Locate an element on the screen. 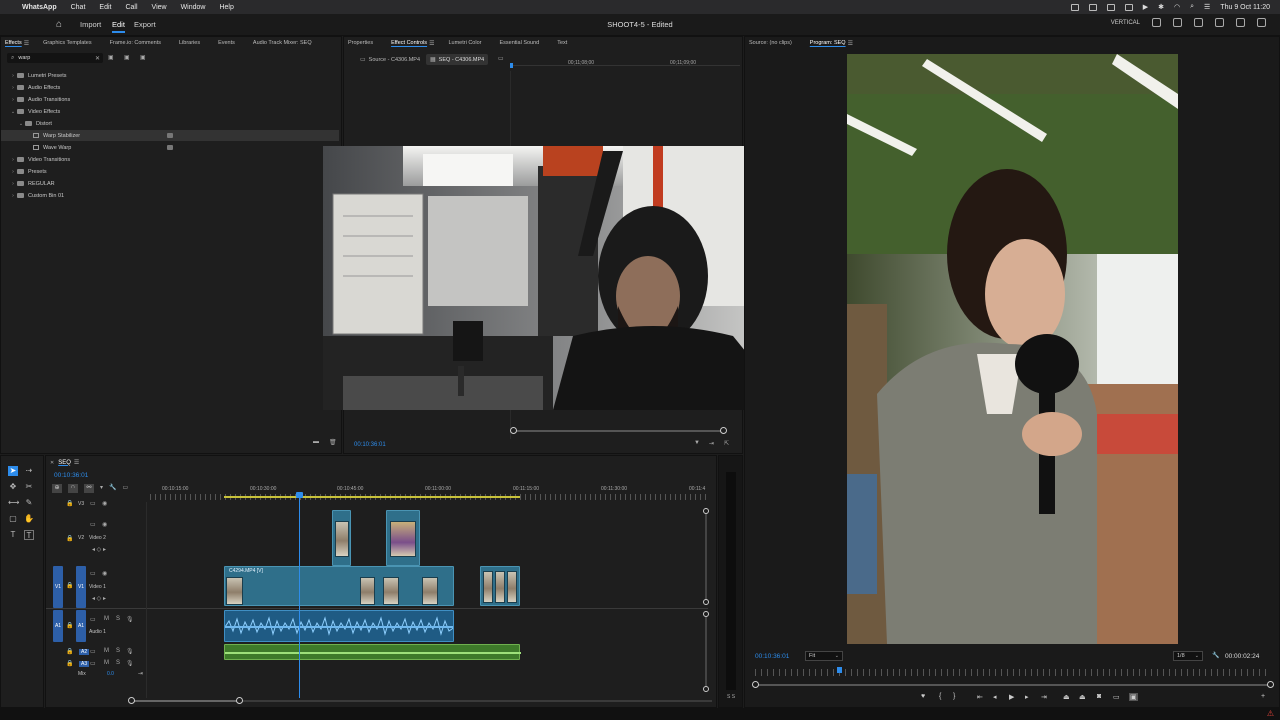 This screenshot has width=1280, height=720. share-icon is located at coordinates (1177, 22).